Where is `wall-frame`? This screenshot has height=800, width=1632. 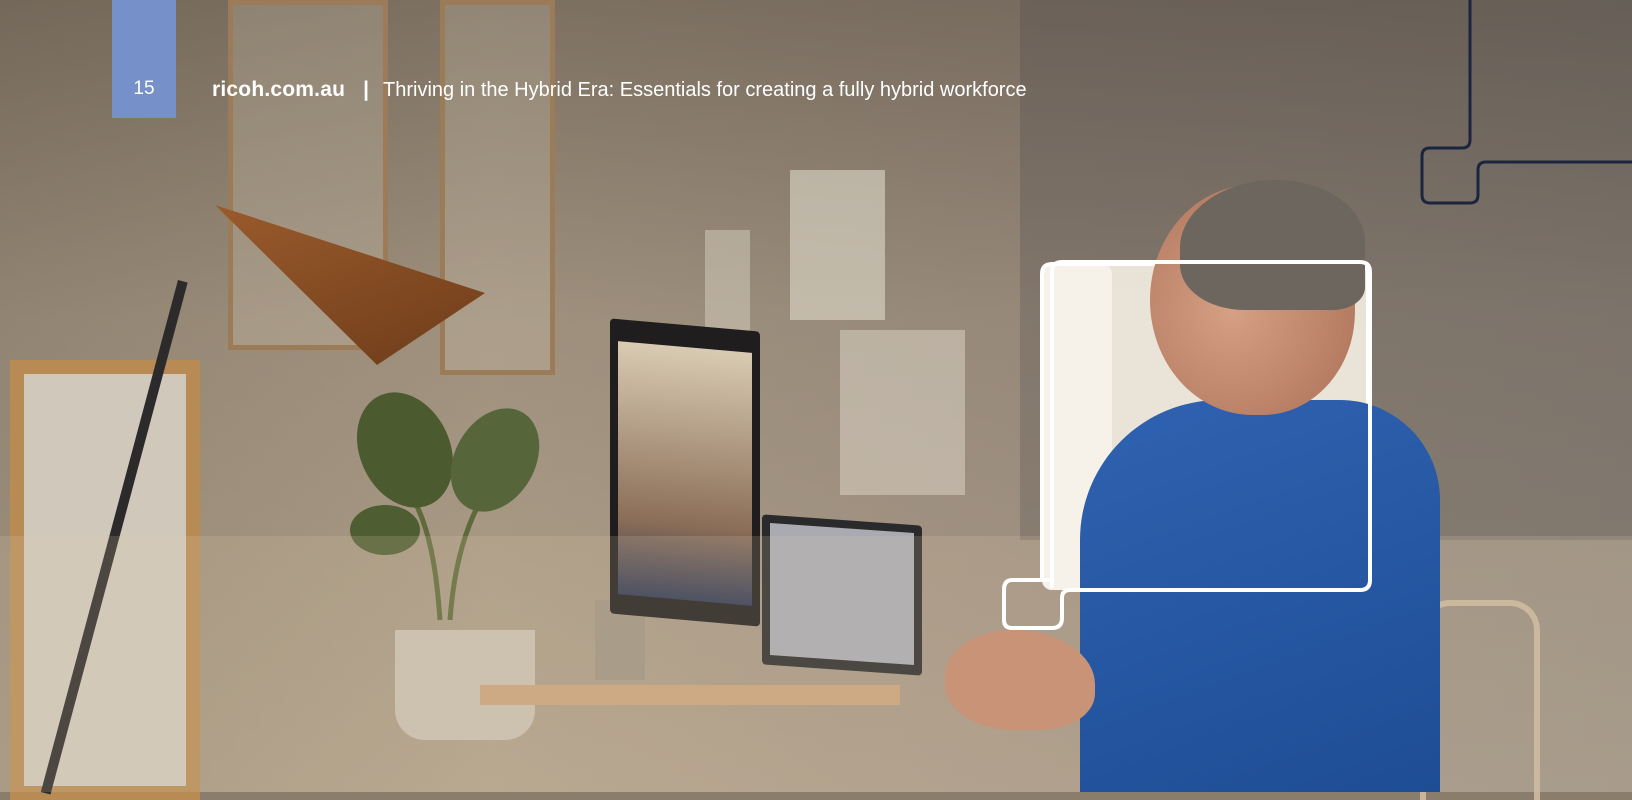 wall-frame is located at coordinates (497, 187).